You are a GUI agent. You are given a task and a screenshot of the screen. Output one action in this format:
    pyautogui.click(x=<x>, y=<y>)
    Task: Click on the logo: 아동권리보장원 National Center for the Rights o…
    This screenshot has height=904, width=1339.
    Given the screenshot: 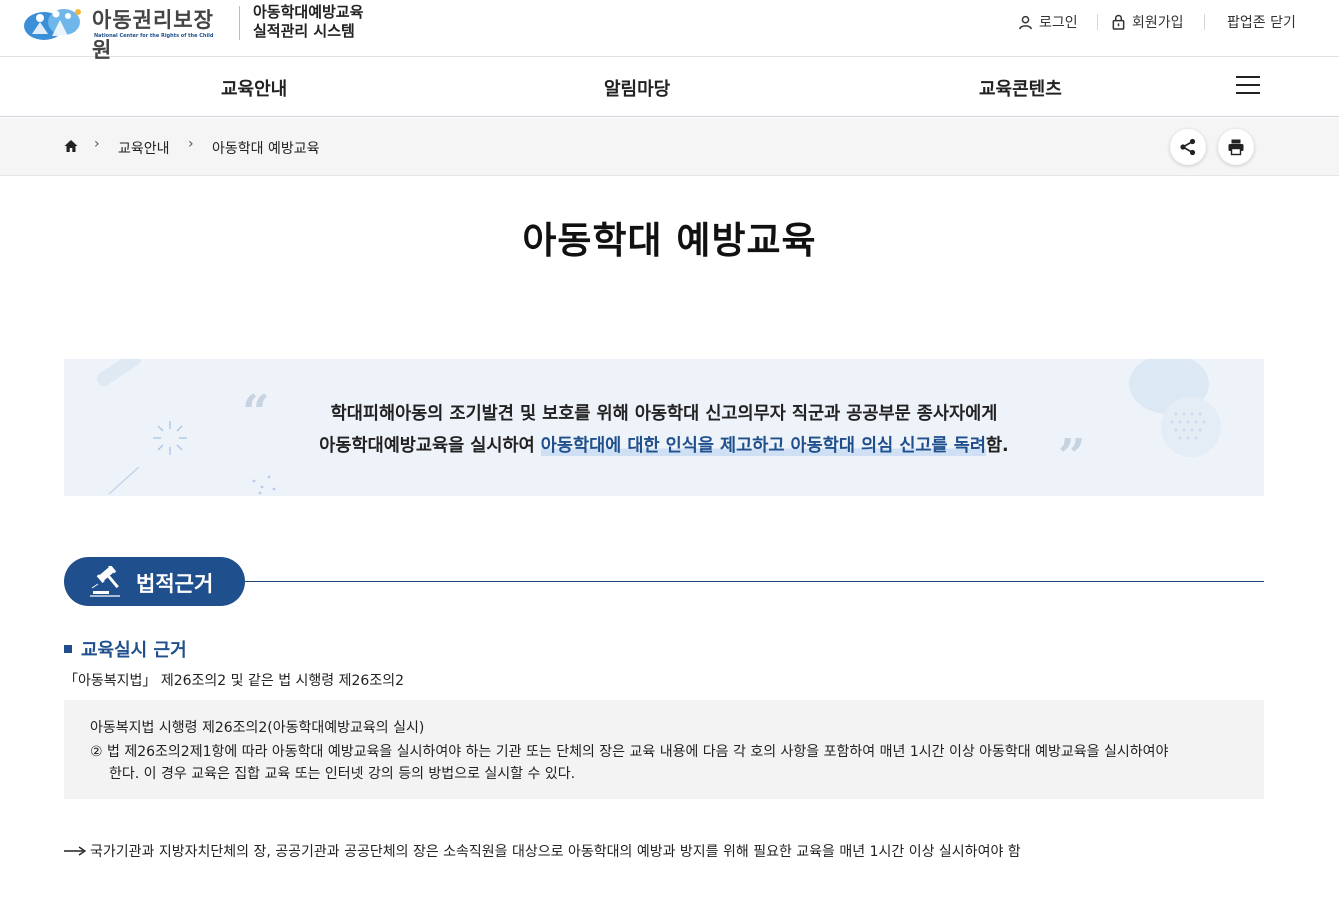 What is the action you would take?
    pyautogui.click(x=124, y=32)
    